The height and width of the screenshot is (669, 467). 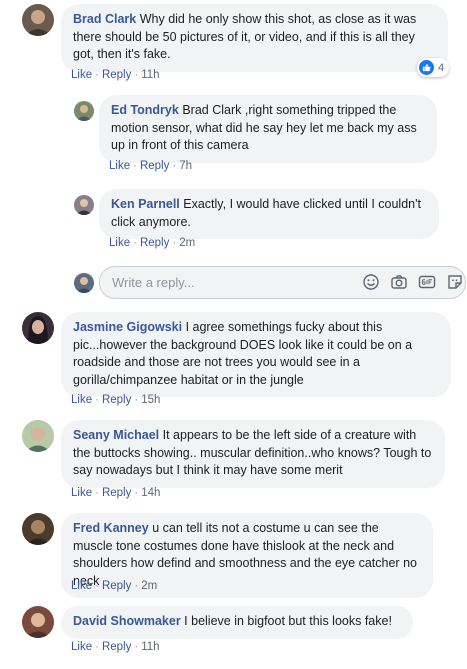 What do you see at coordinates (441, 67) in the screenshot?
I see `reaction-count: 4` at bounding box center [441, 67].